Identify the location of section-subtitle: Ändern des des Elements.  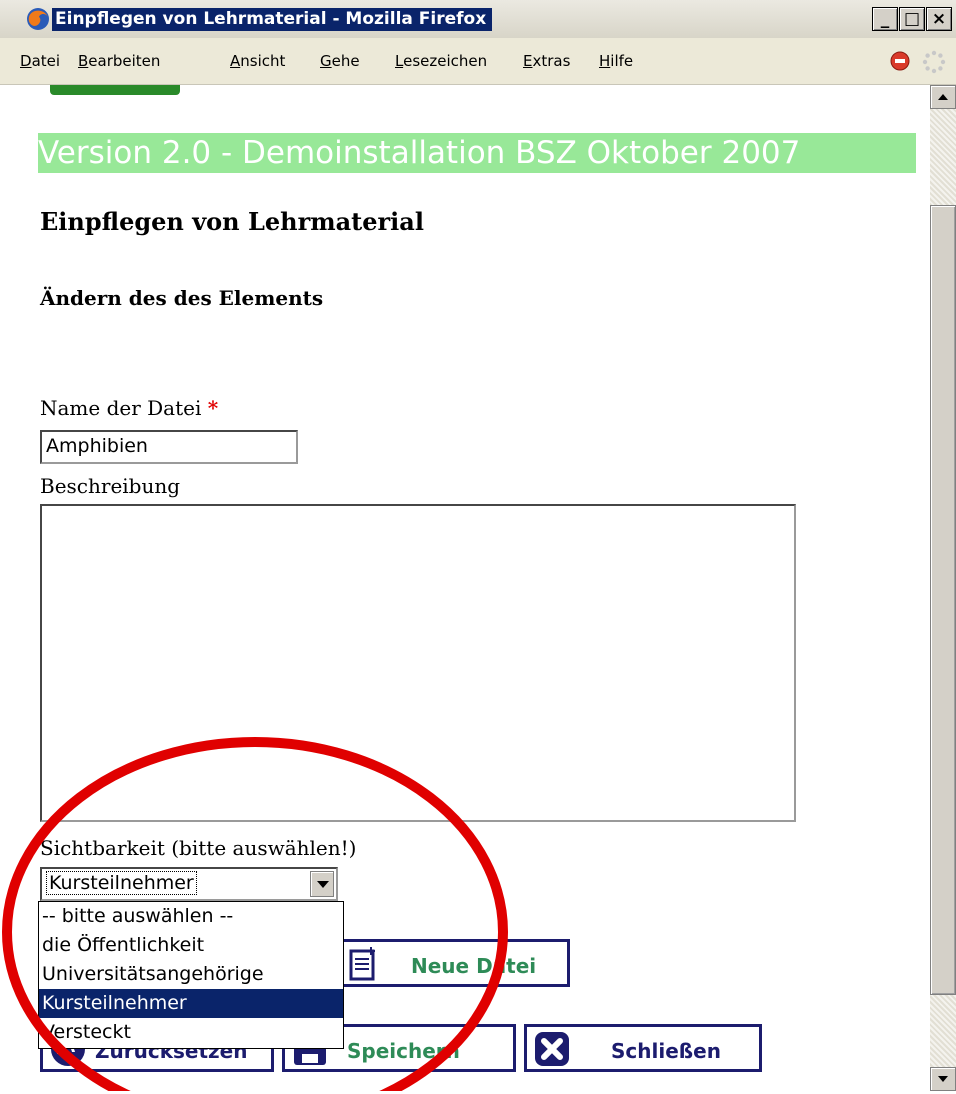
(182, 298).